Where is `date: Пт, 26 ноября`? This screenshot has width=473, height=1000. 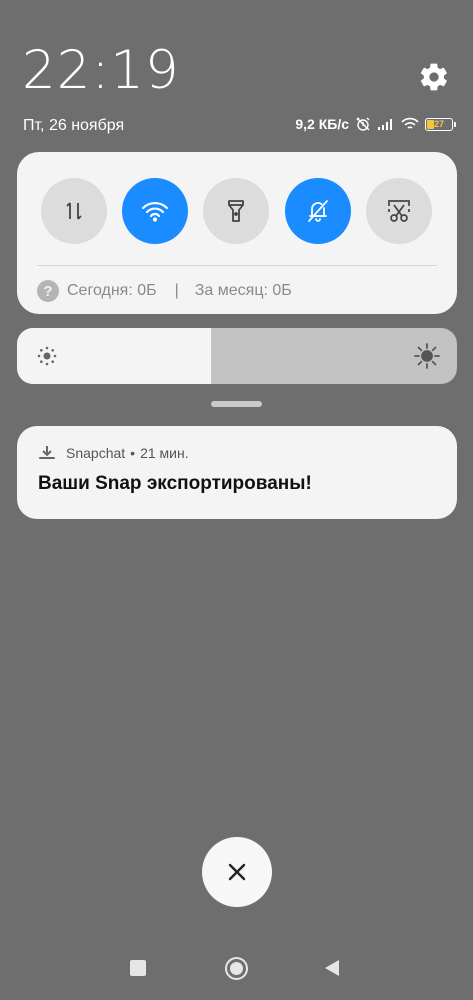 date: Пт, 26 ноября is located at coordinates (74, 125).